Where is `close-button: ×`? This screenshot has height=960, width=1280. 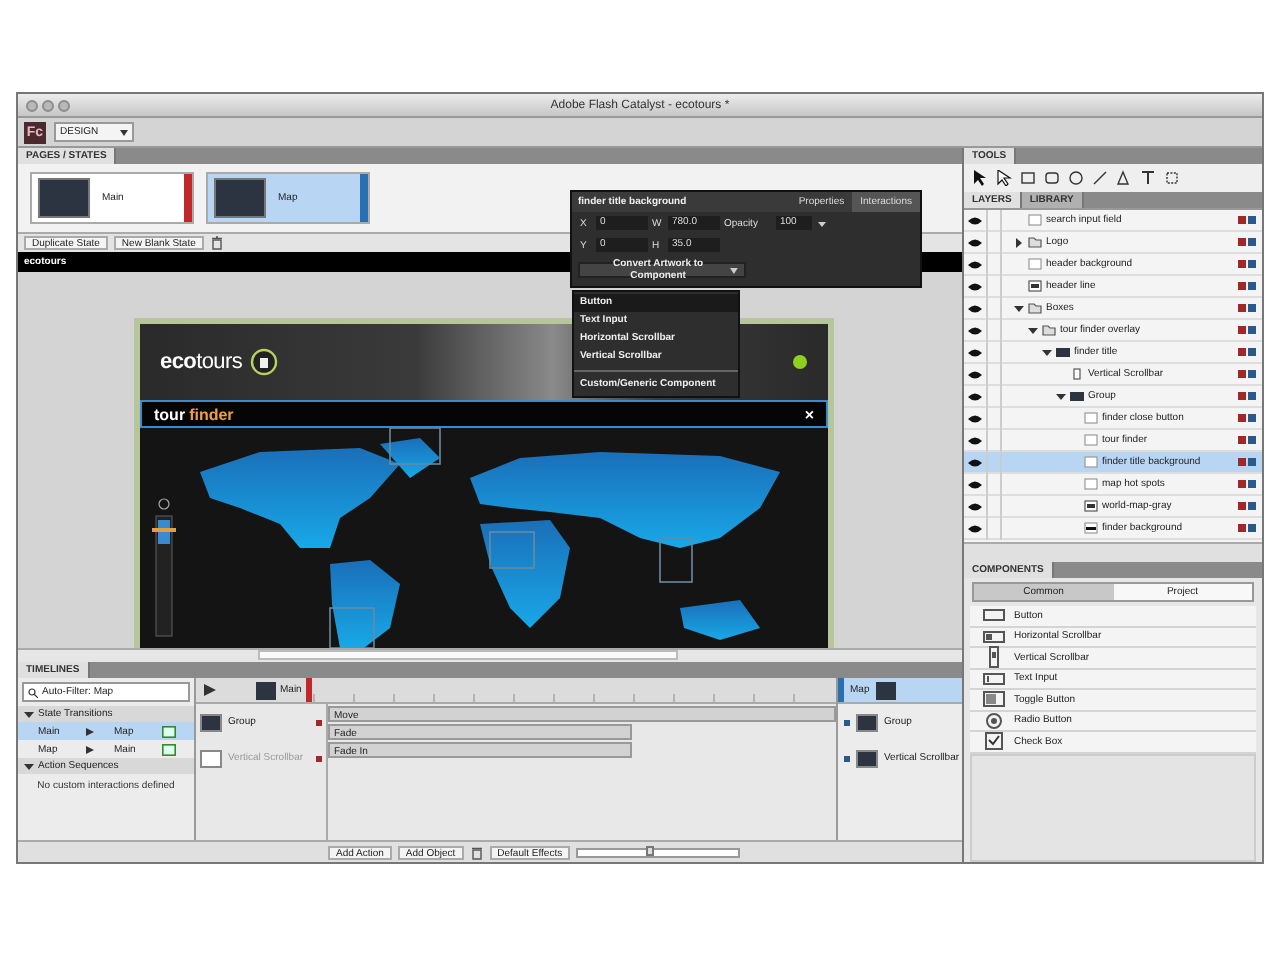 close-button: × is located at coordinates (809, 414).